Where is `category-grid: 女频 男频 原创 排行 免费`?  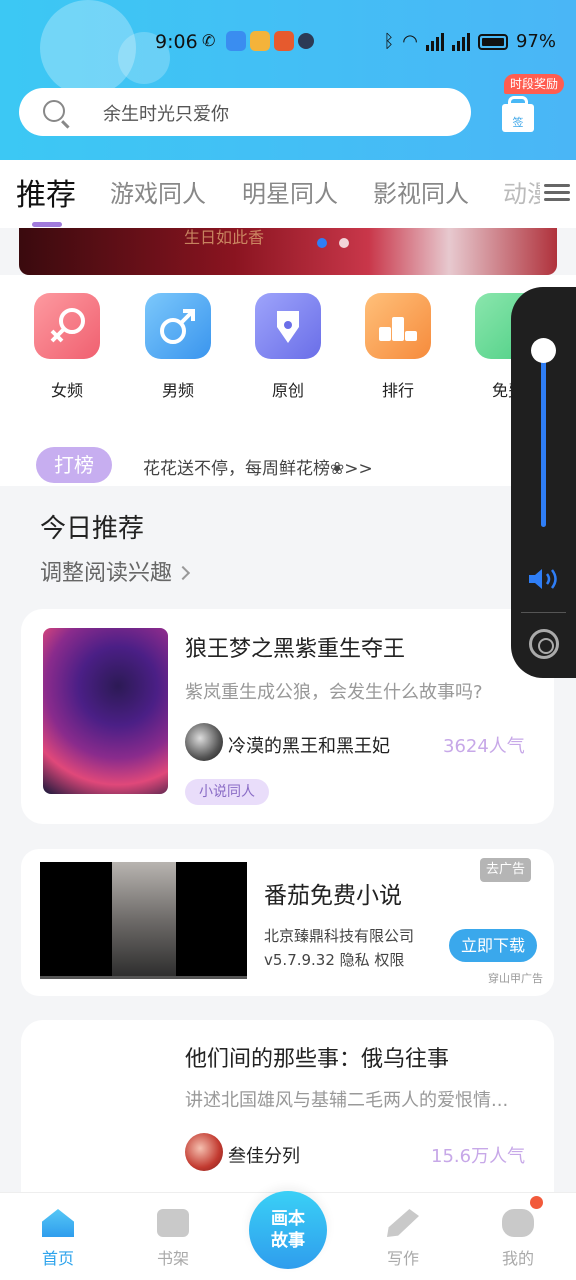 category-grid: 女频 男频 原创 排行 免费 is located at coordinates (288, 365).